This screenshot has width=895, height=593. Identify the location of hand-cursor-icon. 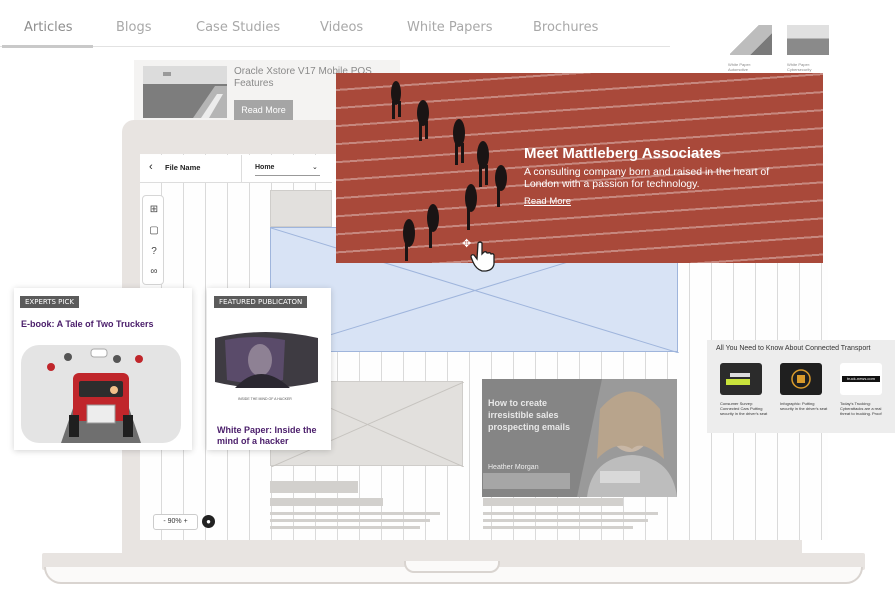
(483, 258).